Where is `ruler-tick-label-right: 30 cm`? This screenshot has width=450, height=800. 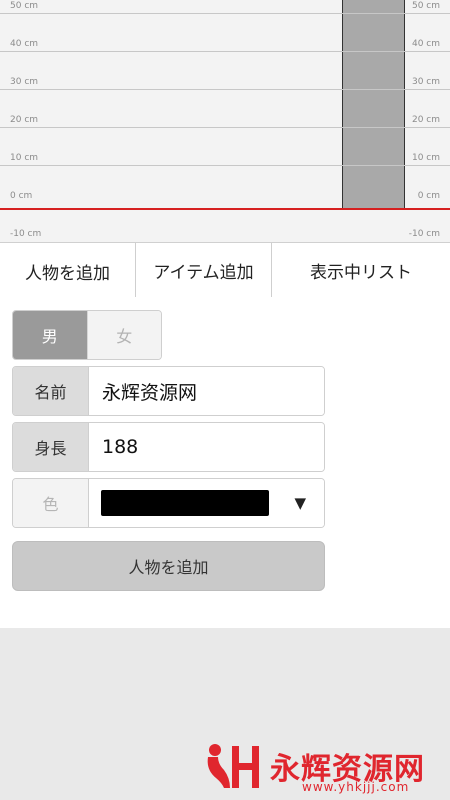 ruler-tick-label-right: 30 cm is located at coordinates (425, 82).